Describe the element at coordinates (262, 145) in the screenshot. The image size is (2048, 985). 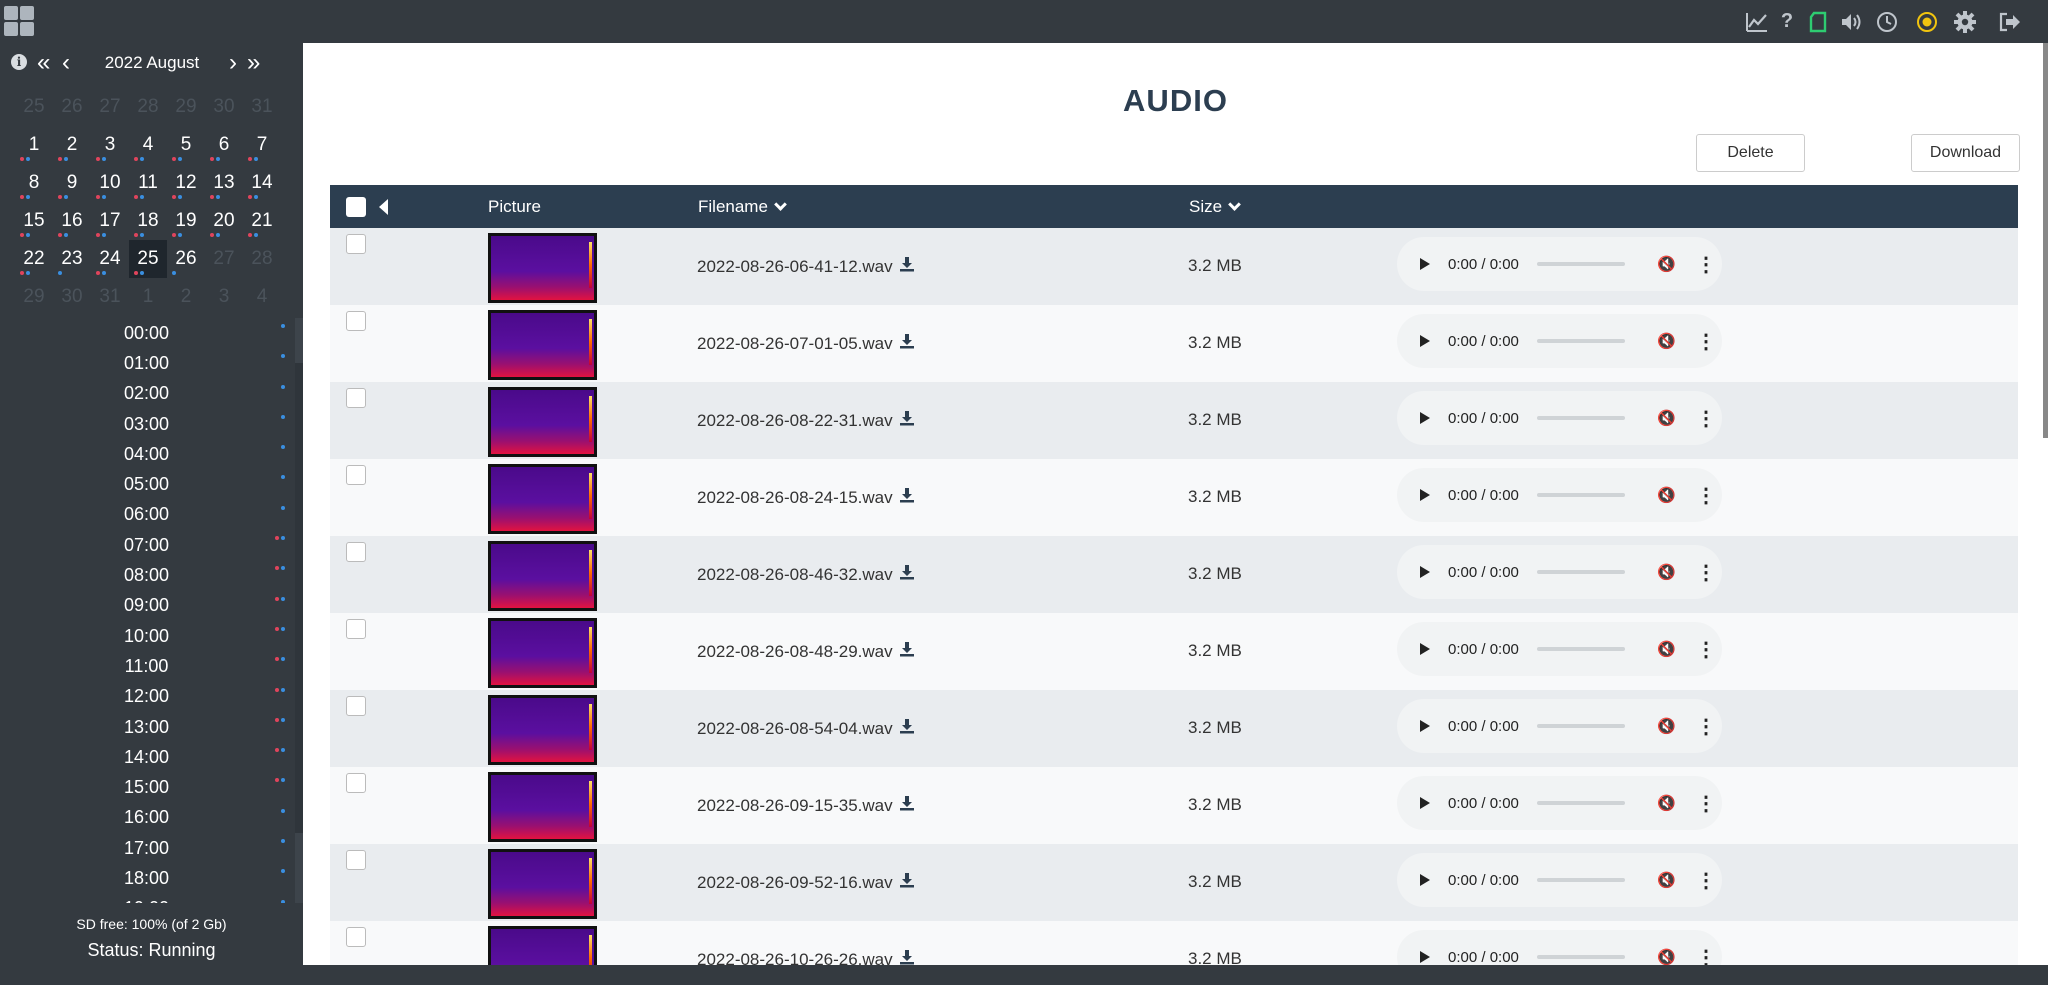
I see `calendar-day: 7` at that location.